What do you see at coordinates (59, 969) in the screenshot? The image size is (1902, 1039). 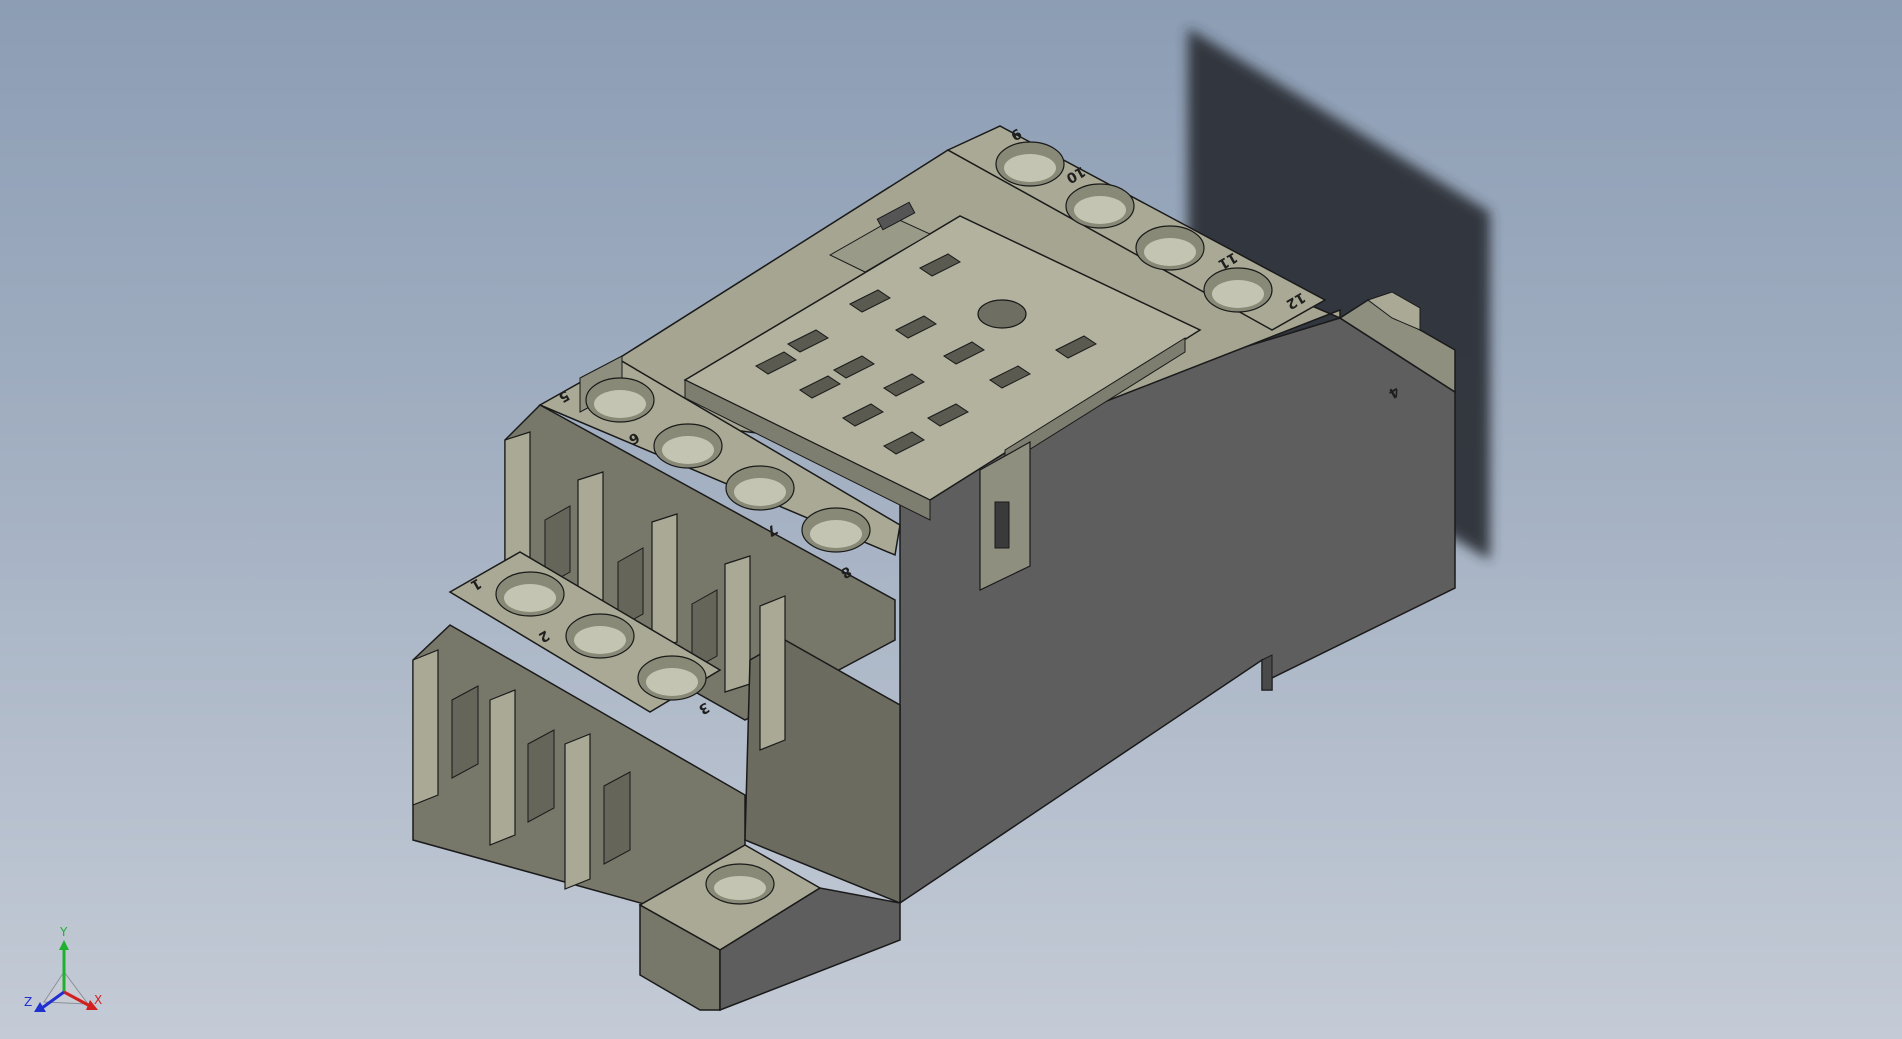 I see `axis-triad: Y X Z` at bounding box center [59, 969].